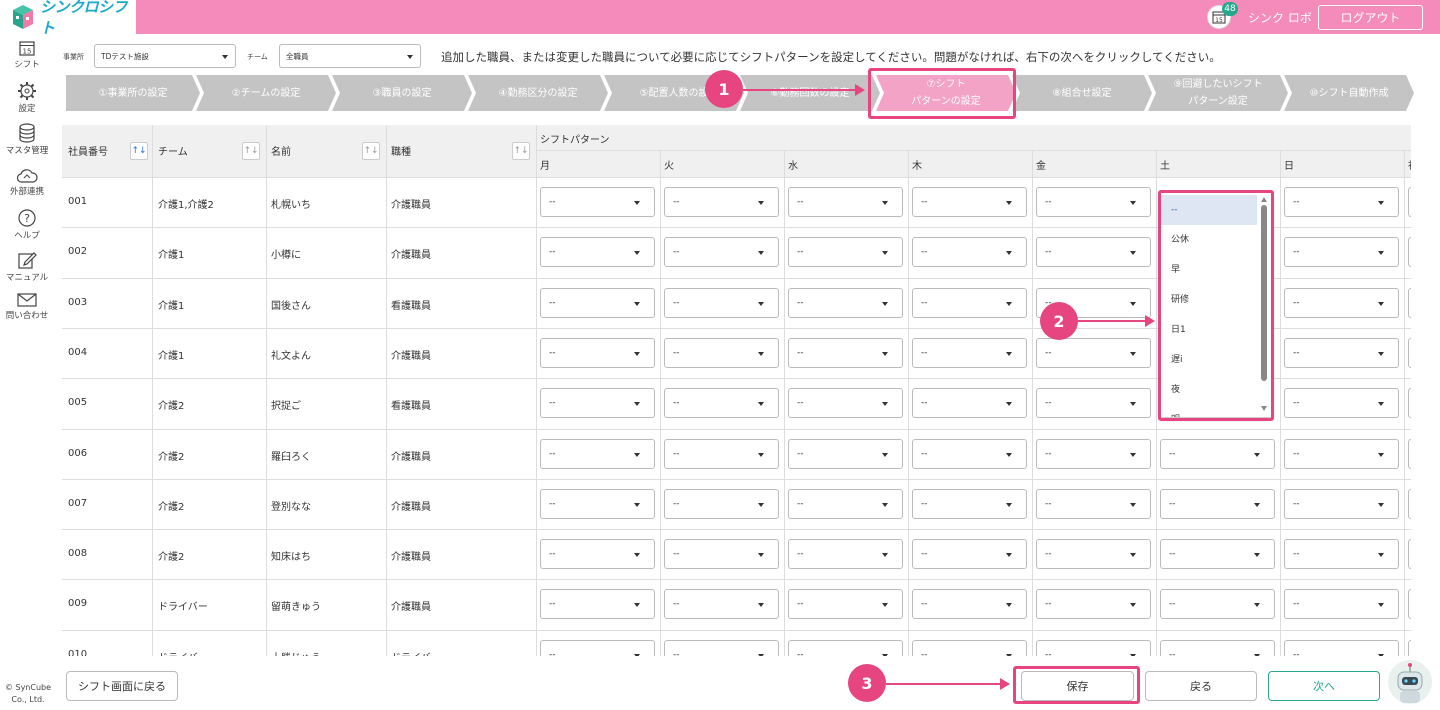 Image resolution: width=1440 pixels, height=710 pixels. What do you see at coordinates (266, 93) in the screenshot?
I see `step-2: ②チームの設定` at bounding box center [266, 93].